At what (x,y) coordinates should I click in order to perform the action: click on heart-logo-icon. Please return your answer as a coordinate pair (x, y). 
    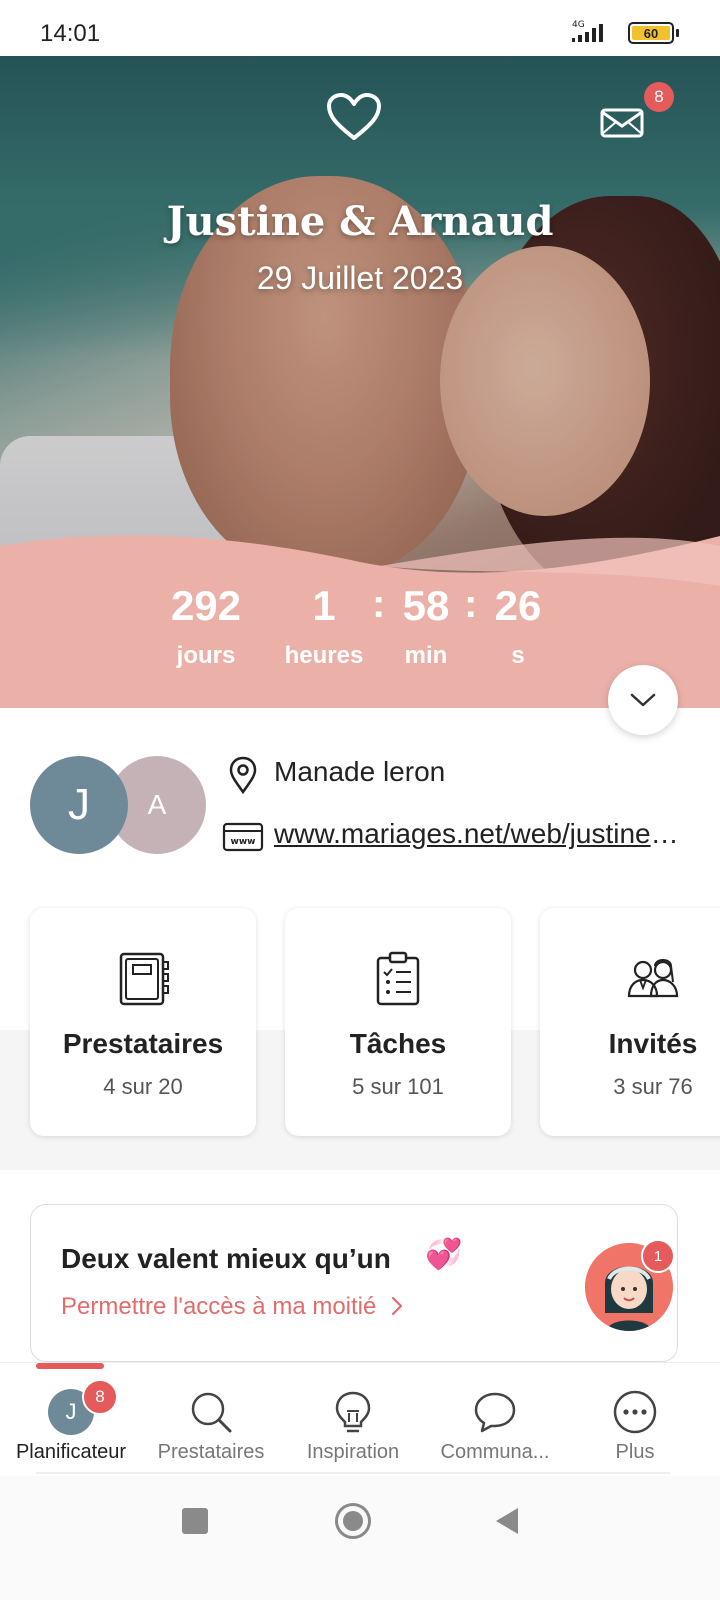
    Looking at the image, I should click on (354, 116).